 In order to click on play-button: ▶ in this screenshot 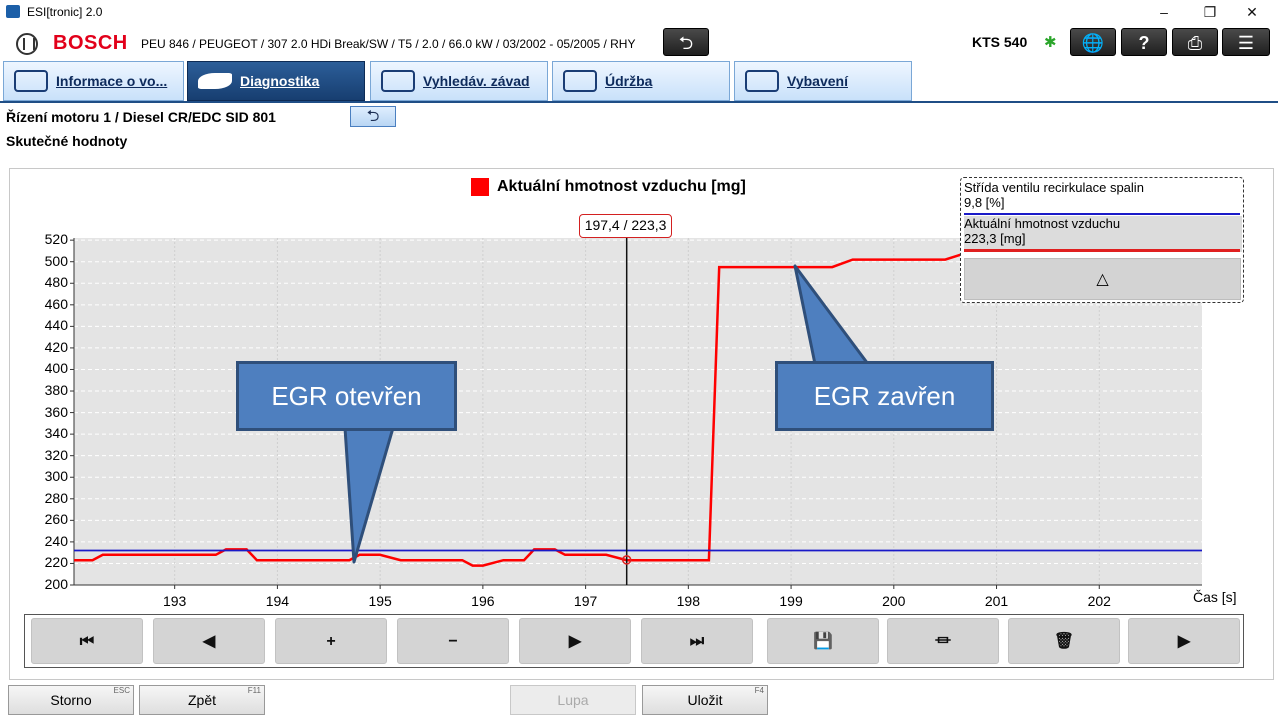, I will do `click(1184, 641)`.